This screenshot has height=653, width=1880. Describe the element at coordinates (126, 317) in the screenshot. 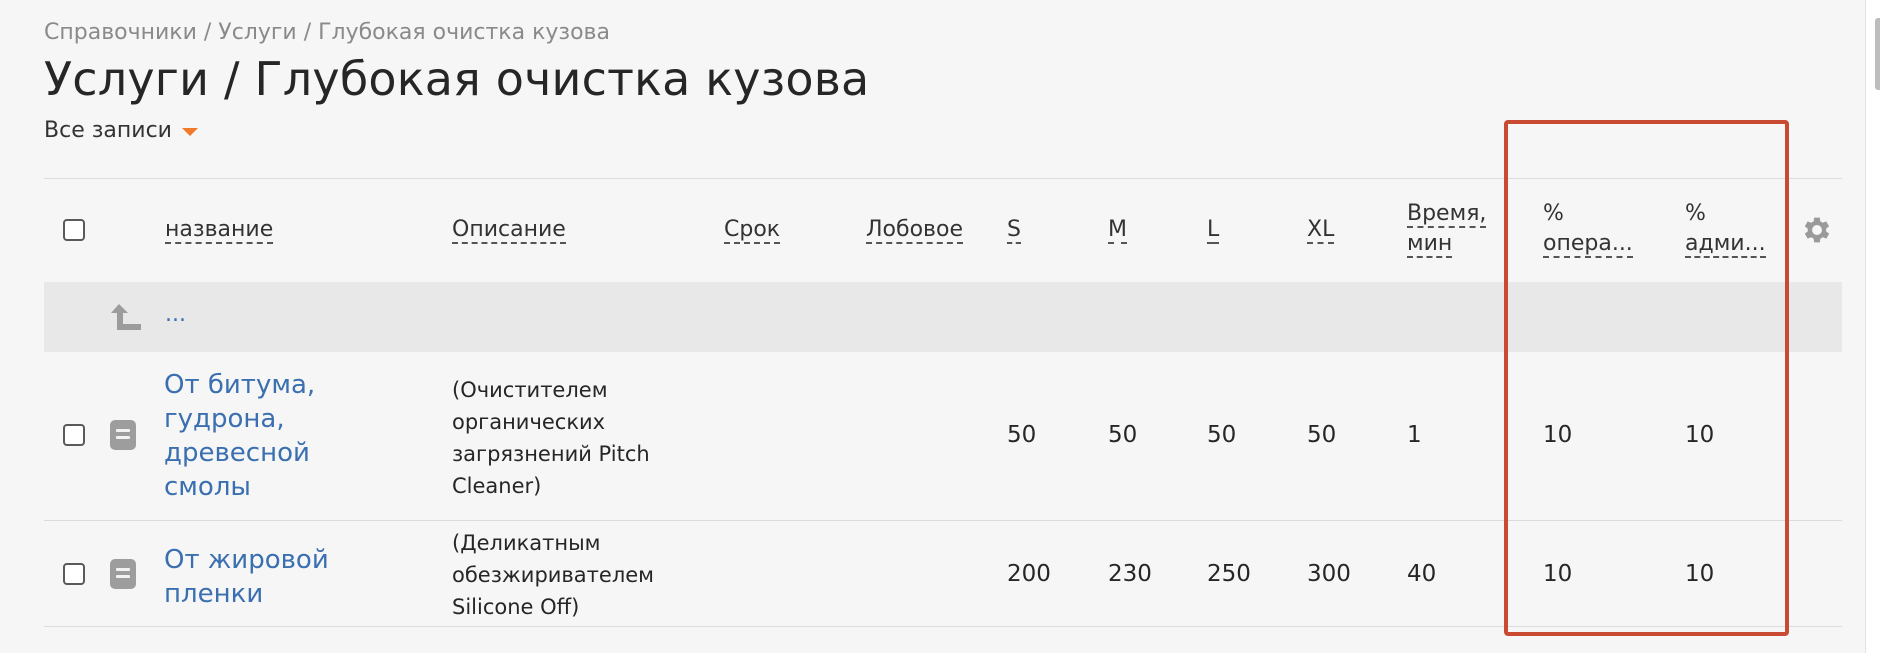

I see `arrow-up-left-icon` at that location.